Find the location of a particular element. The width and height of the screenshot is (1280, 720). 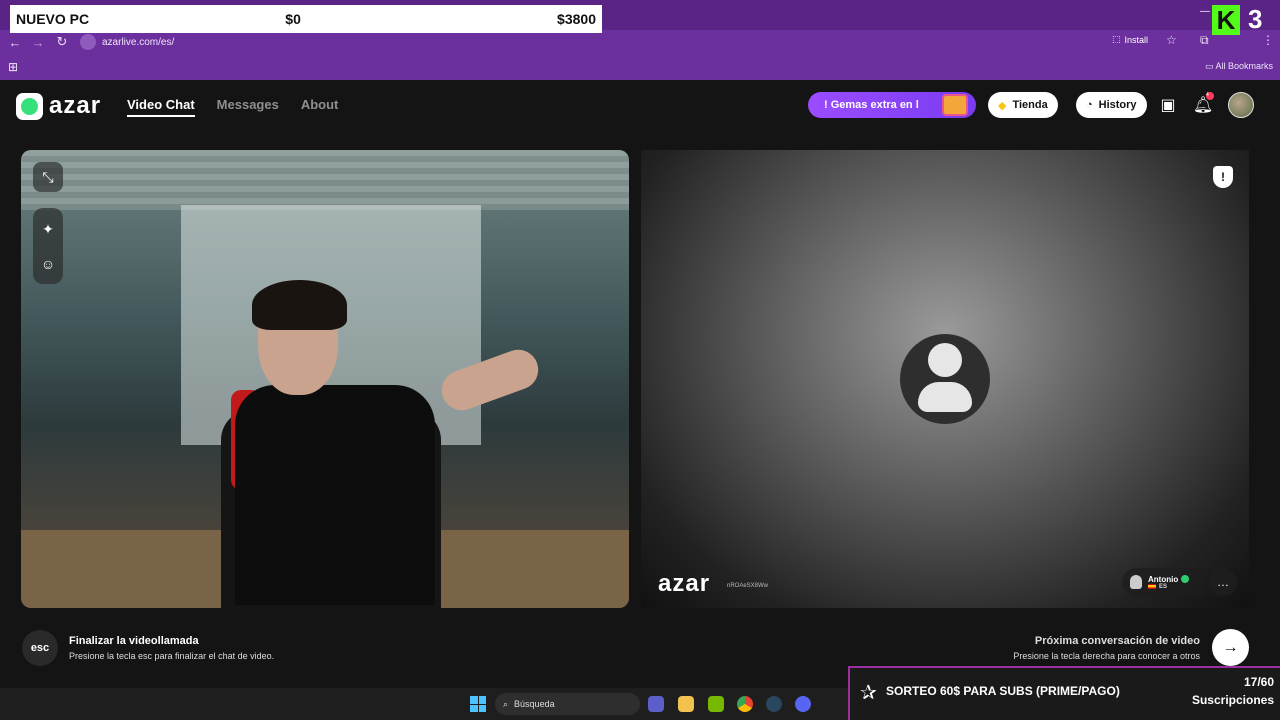

end-call-title: Finalizar la videollamada is located at coordinates (134, 641).